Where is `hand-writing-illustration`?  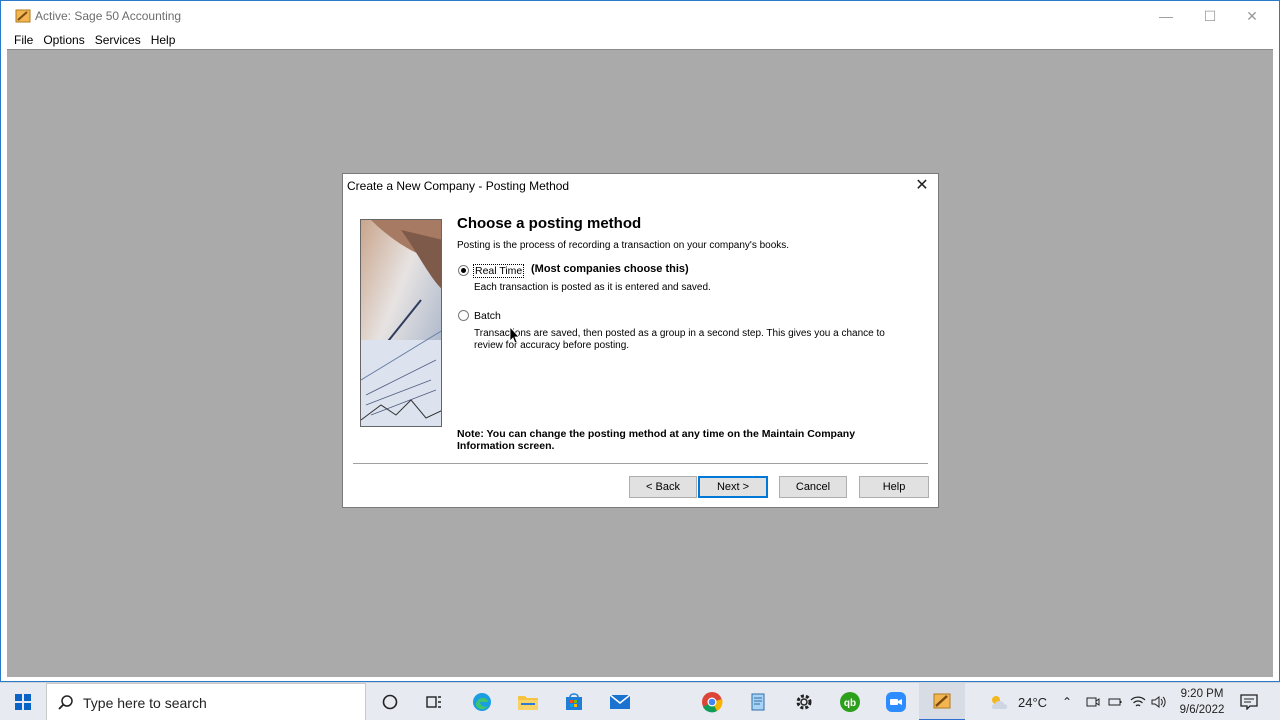 hand-writing-illustration is located at coordinates (401, 323).